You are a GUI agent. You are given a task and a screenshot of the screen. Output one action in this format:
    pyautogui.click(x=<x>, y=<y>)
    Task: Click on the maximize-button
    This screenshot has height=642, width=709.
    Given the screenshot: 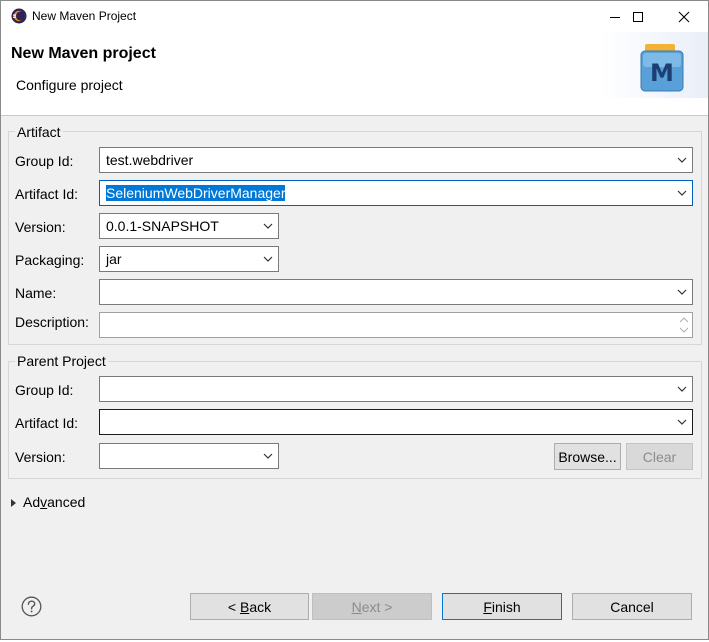 What is the action you would take?
    pyautogui.click(x=638, y=16)
    